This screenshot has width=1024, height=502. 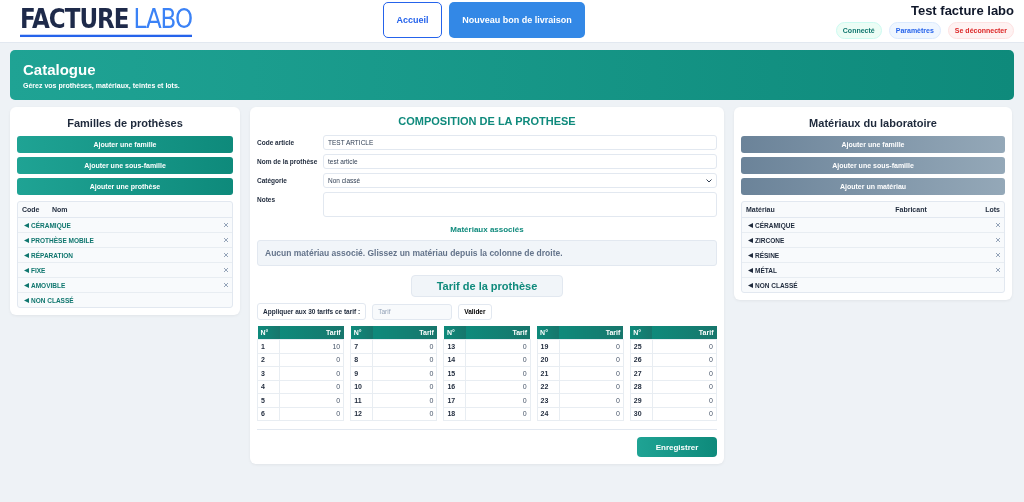 What do you see at coordinates (517, 20) in the screenshot?
I see `nav-button: Nouveau bon de livraison` at bounding box center [517, 20].